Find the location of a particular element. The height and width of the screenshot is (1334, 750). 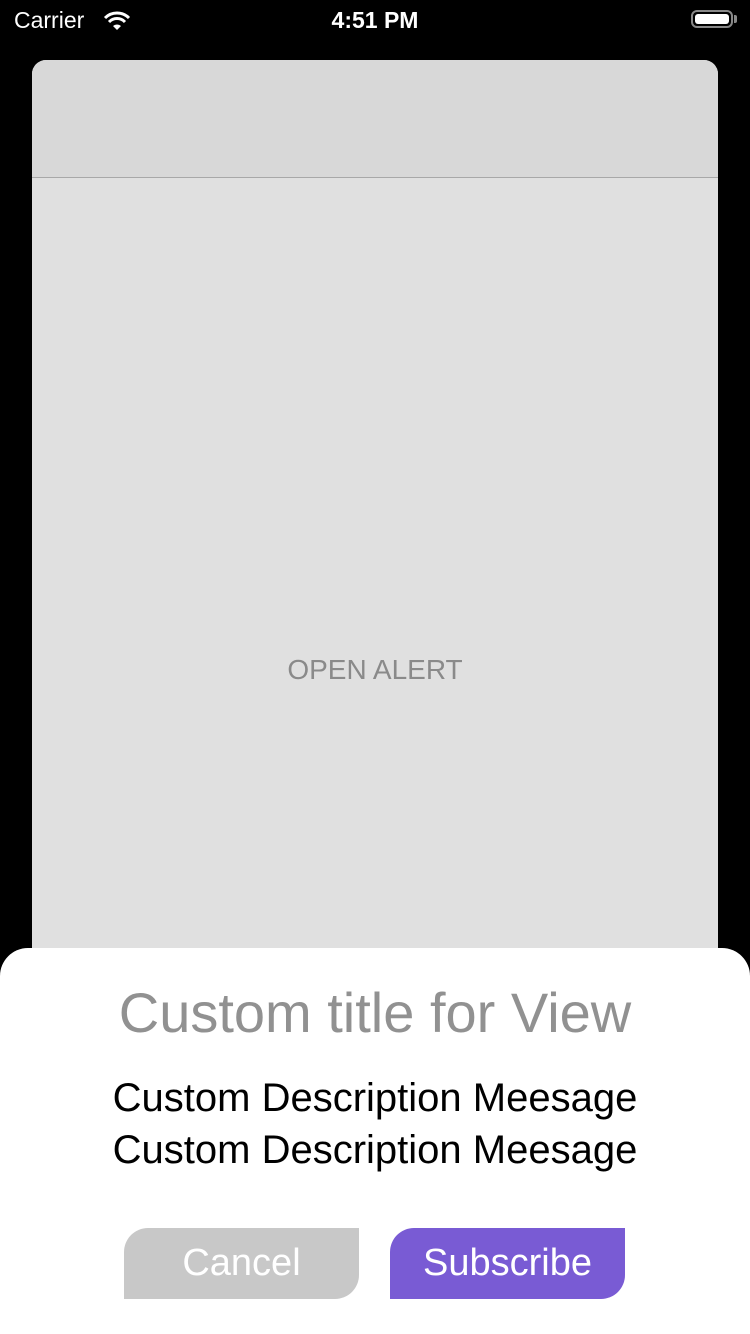

status-bar: Carrier 4:51 PM is located at coordinates (375, 20).